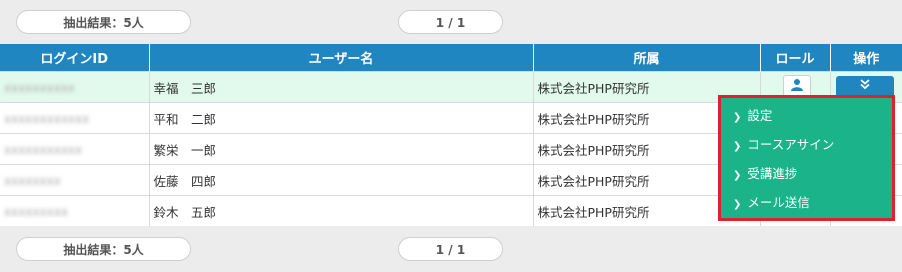 This screenshot has width=902, height=272. What do you see at coordinates (47, 118) in the screenshot?
I see `login-id-redacted: xxxxxxxxxxxx` at bounding box center [47, 118].